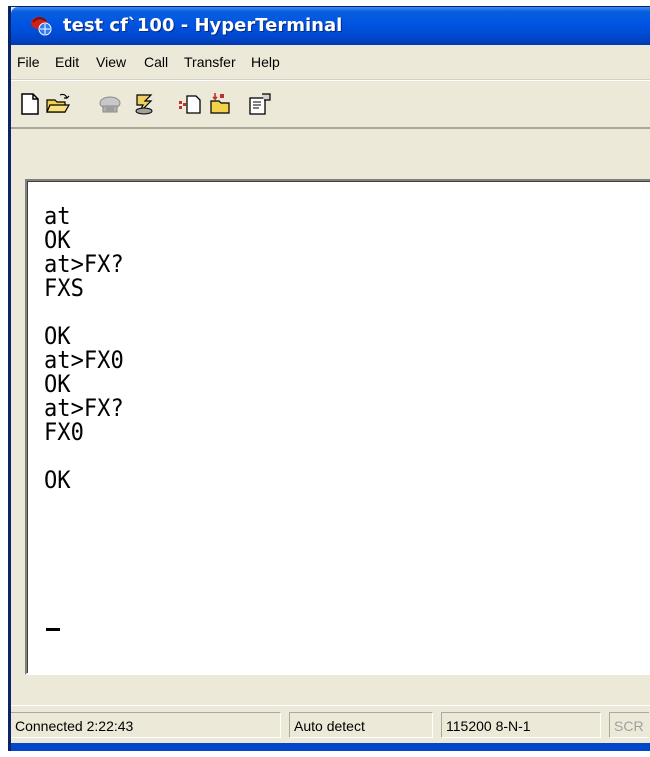 The image size is (650, 757). Describe the element at coordinates (144, 104) in the screenshot. I see `disconnect-icon` at that location.